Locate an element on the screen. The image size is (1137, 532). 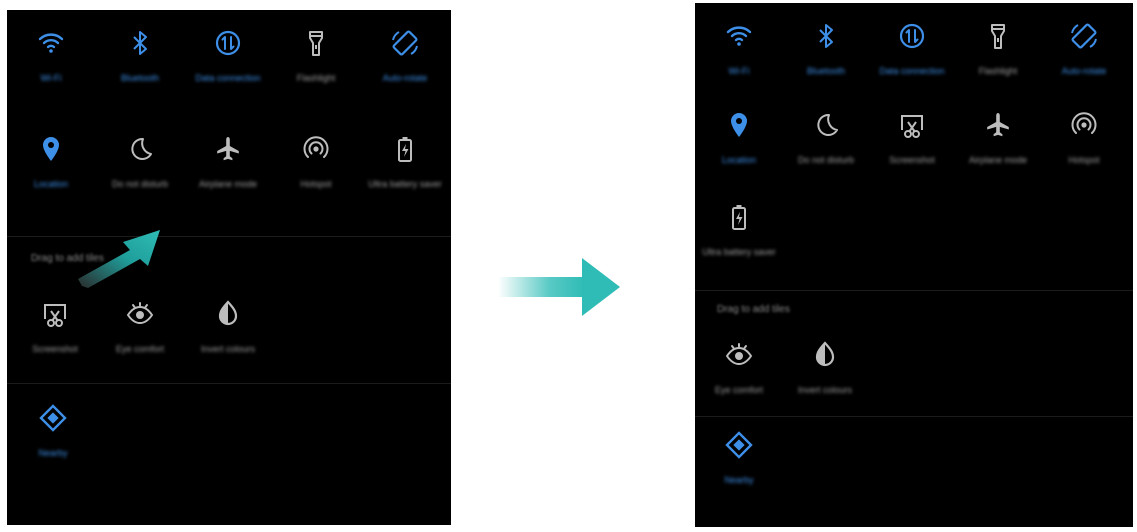
drag-arrow-icon is located at coordinates (119, 259).